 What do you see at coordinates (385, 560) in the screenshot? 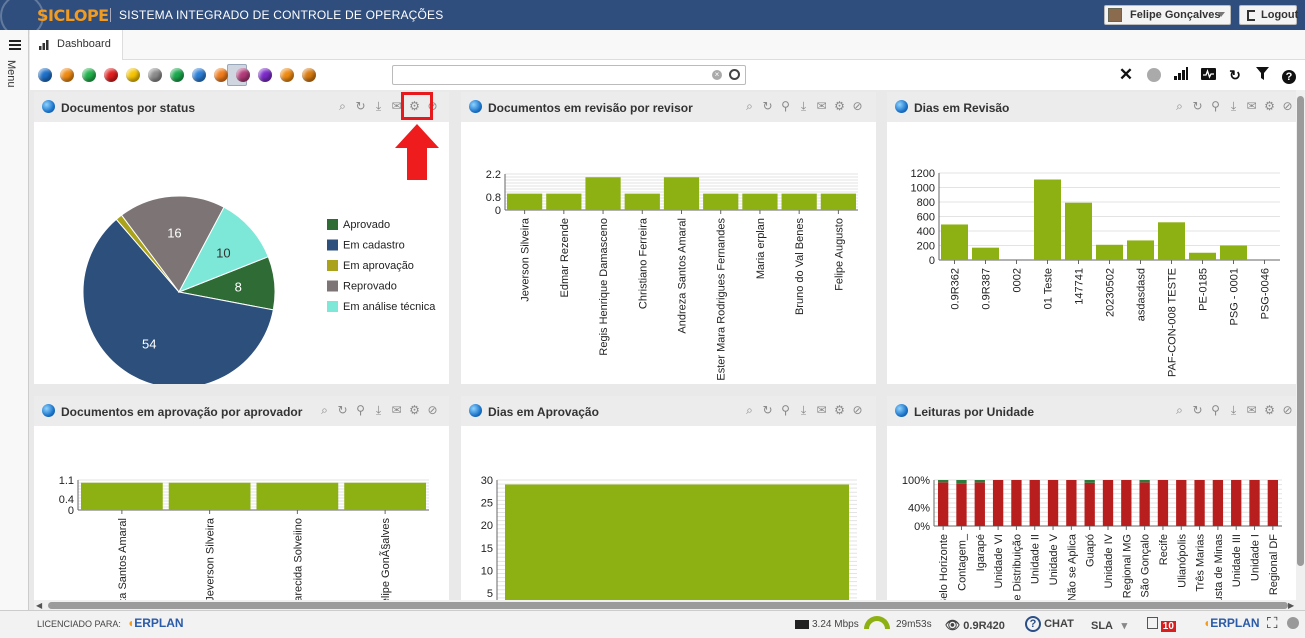
I see `x-tick-label: elipe GonÃ§alves` at bounding box center [385, 560].